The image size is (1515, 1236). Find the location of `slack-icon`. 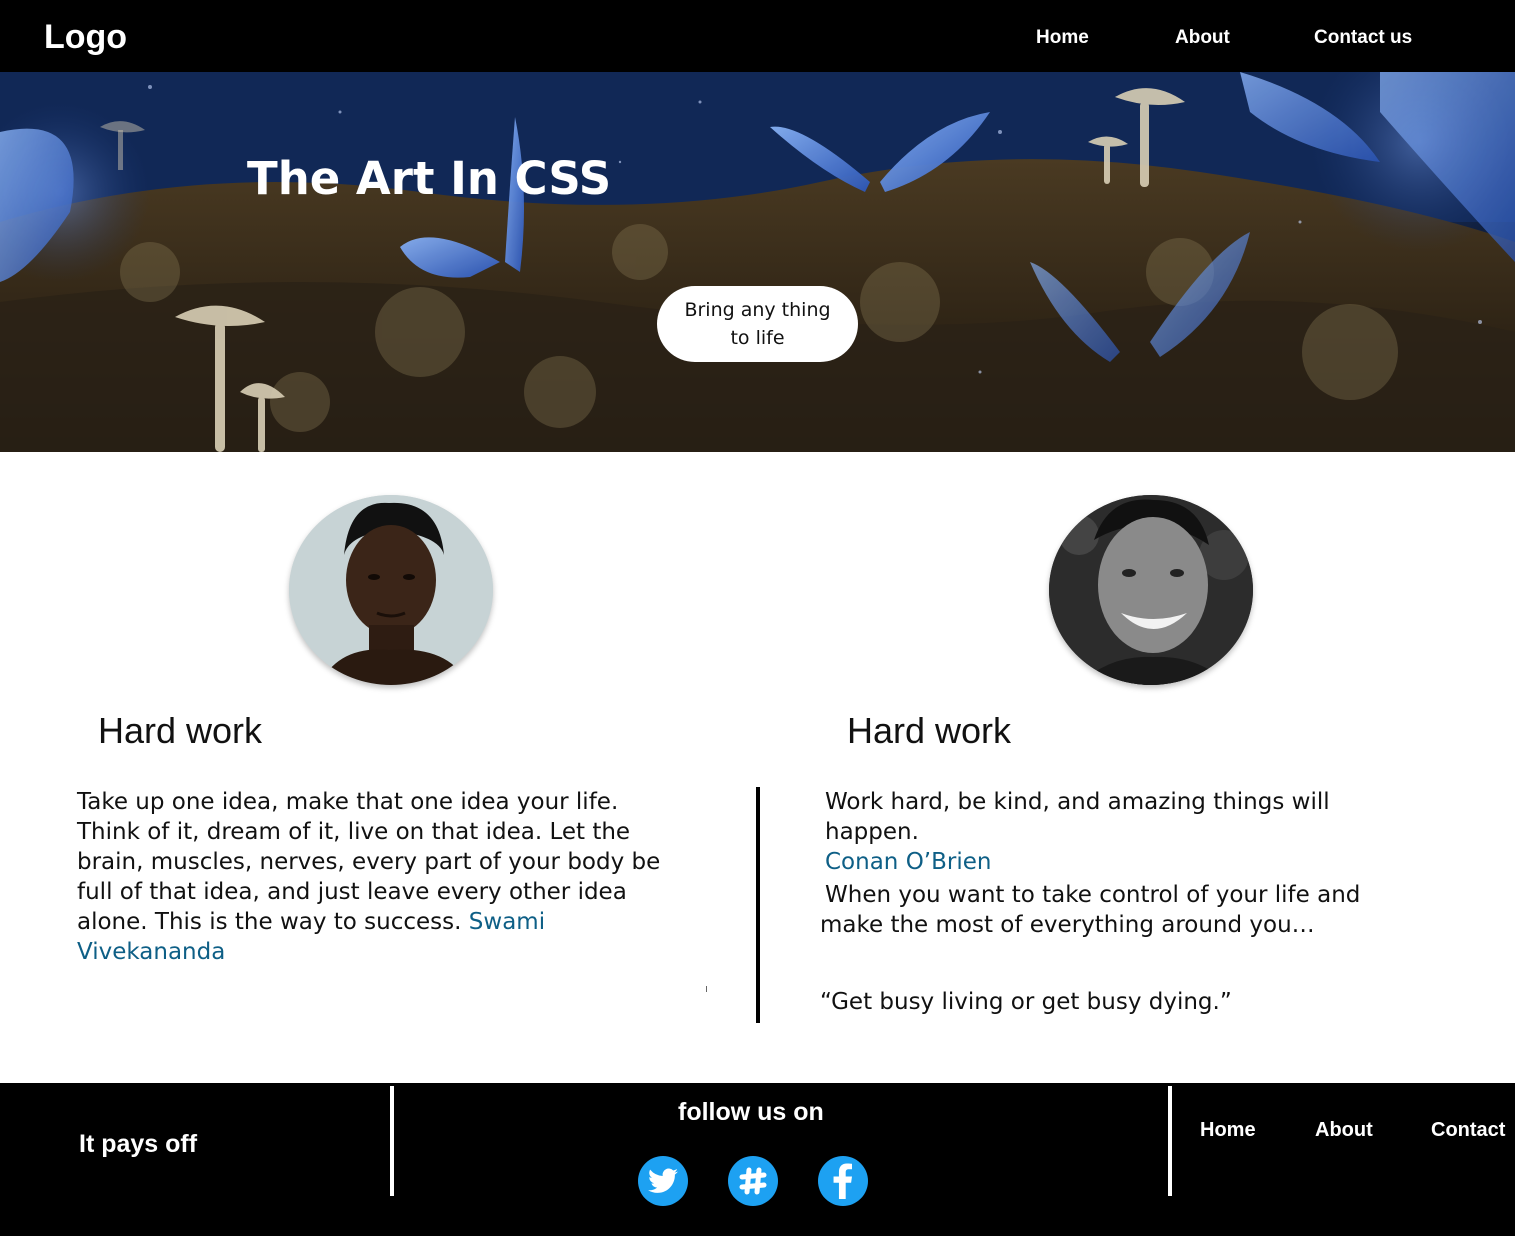

slack-icon is located at coordinates (753, 1181).